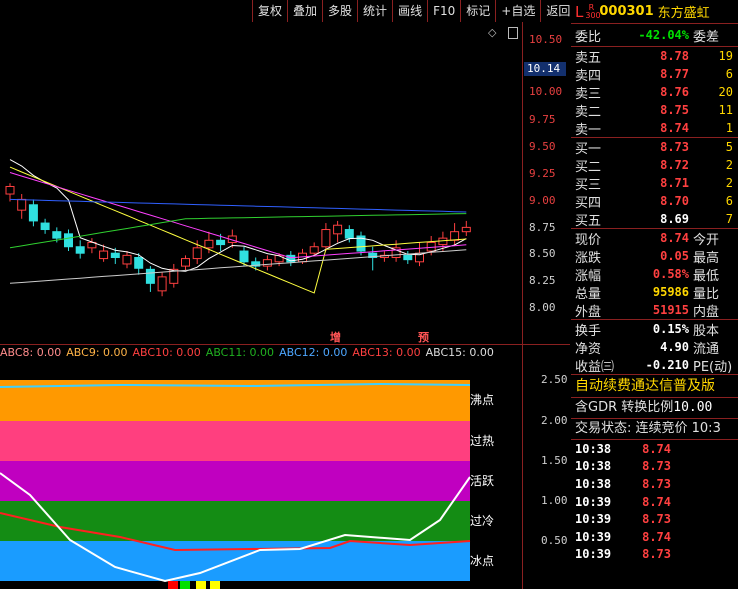  I want to click on ma120-line, so click(238, 266).